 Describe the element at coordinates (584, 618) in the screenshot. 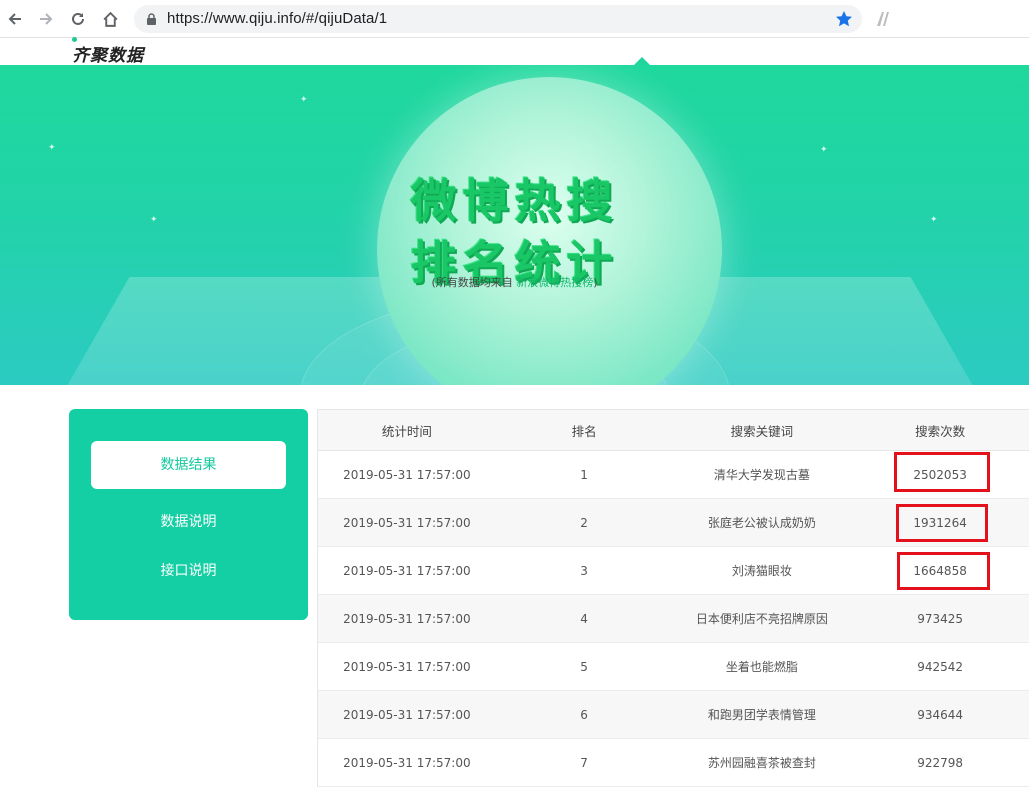

I see `cell-rank: 4` at that location.